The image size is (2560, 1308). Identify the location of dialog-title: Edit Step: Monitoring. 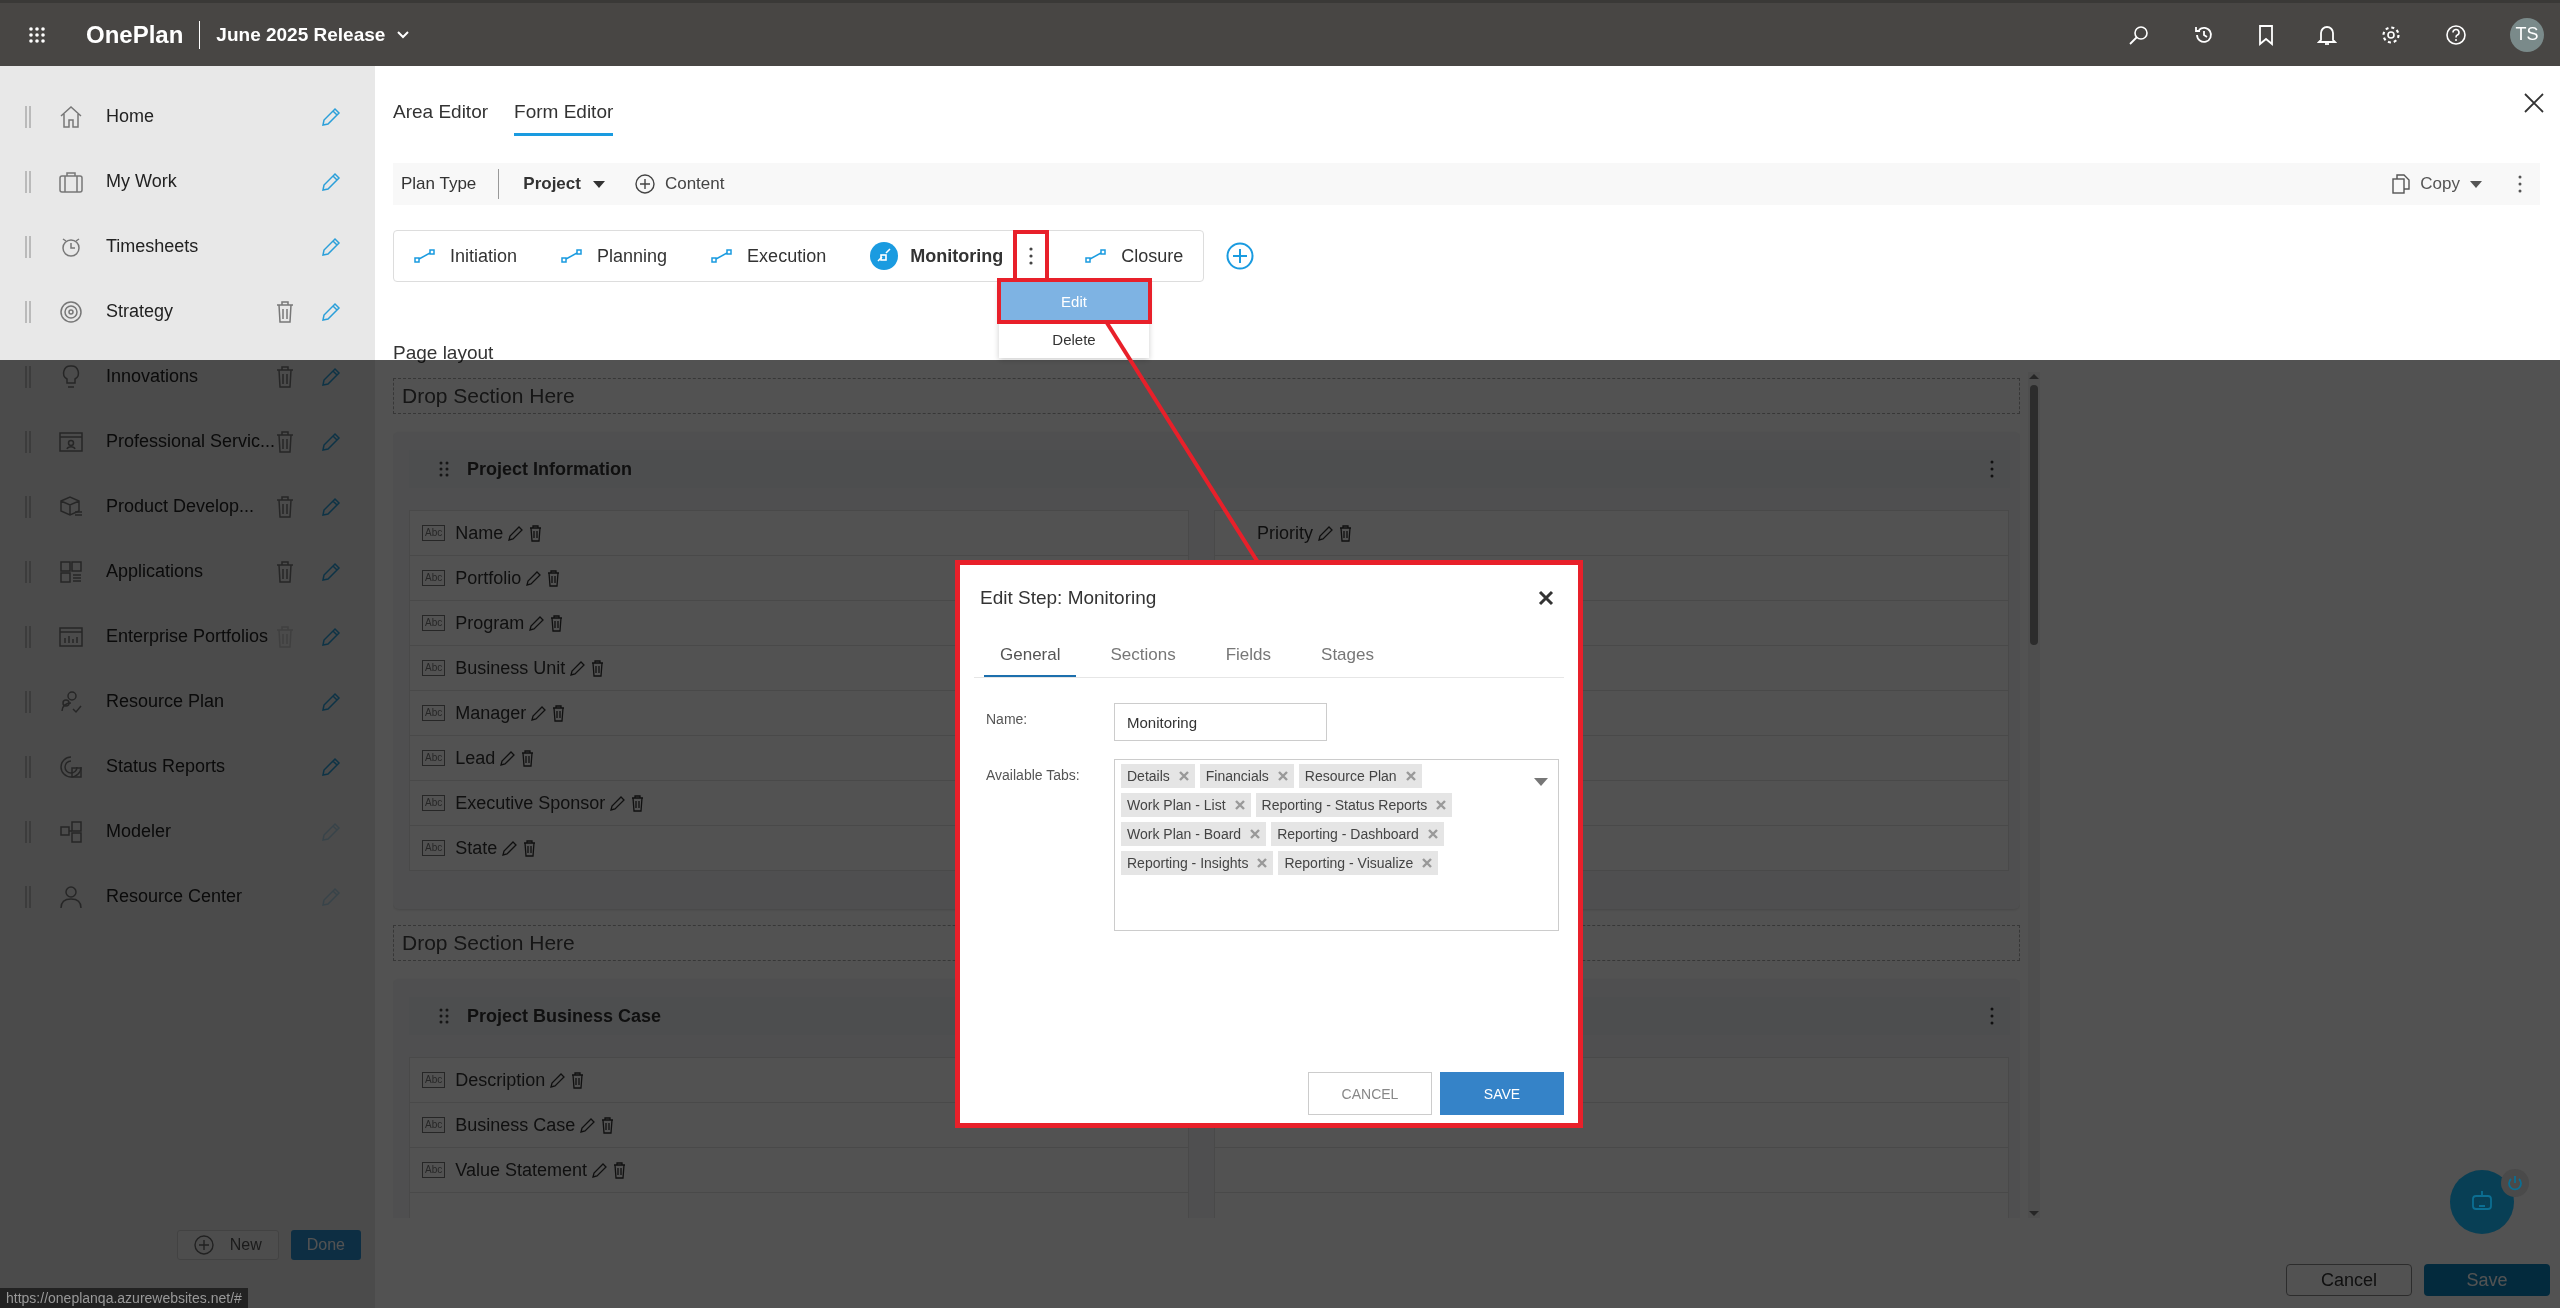
(1068, 598).